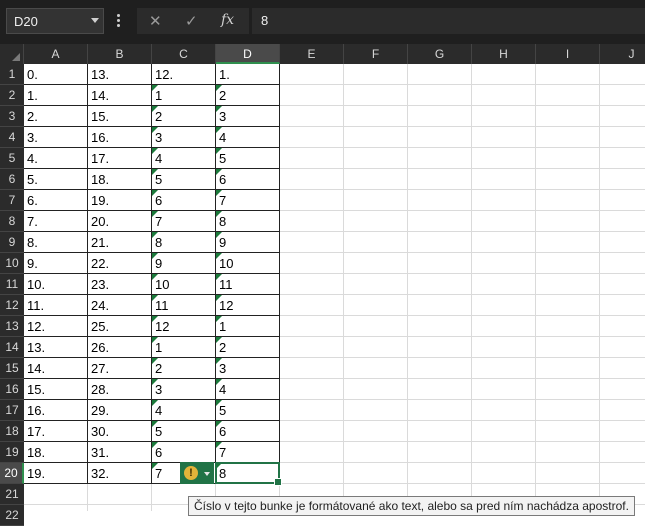  What do you see at coordinates (12, 347) in the screenshot?
I see `row-header-14: 14` at bounding box center [12, 347].